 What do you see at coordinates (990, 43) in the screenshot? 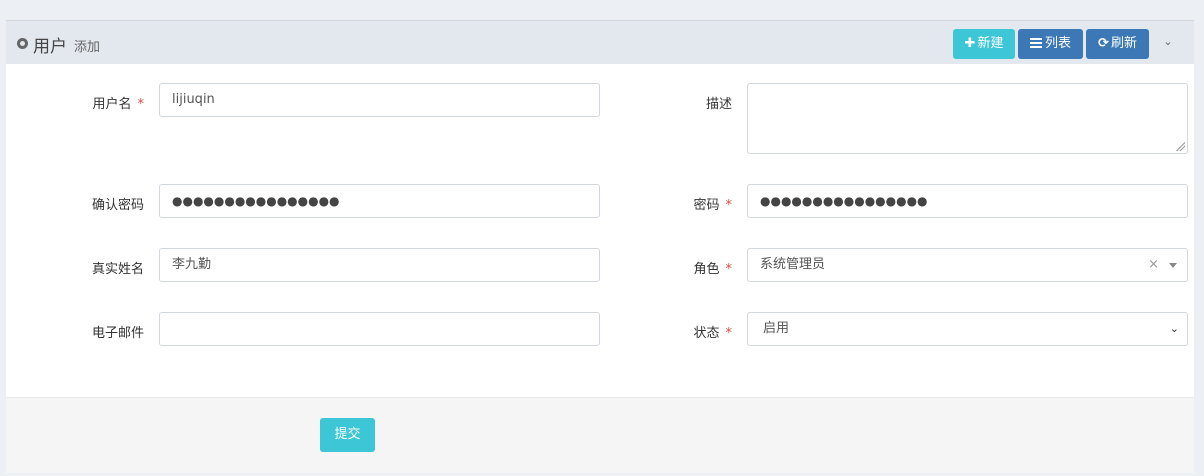
I see `new-button-label: 新建` at bounding box center [990, 43].